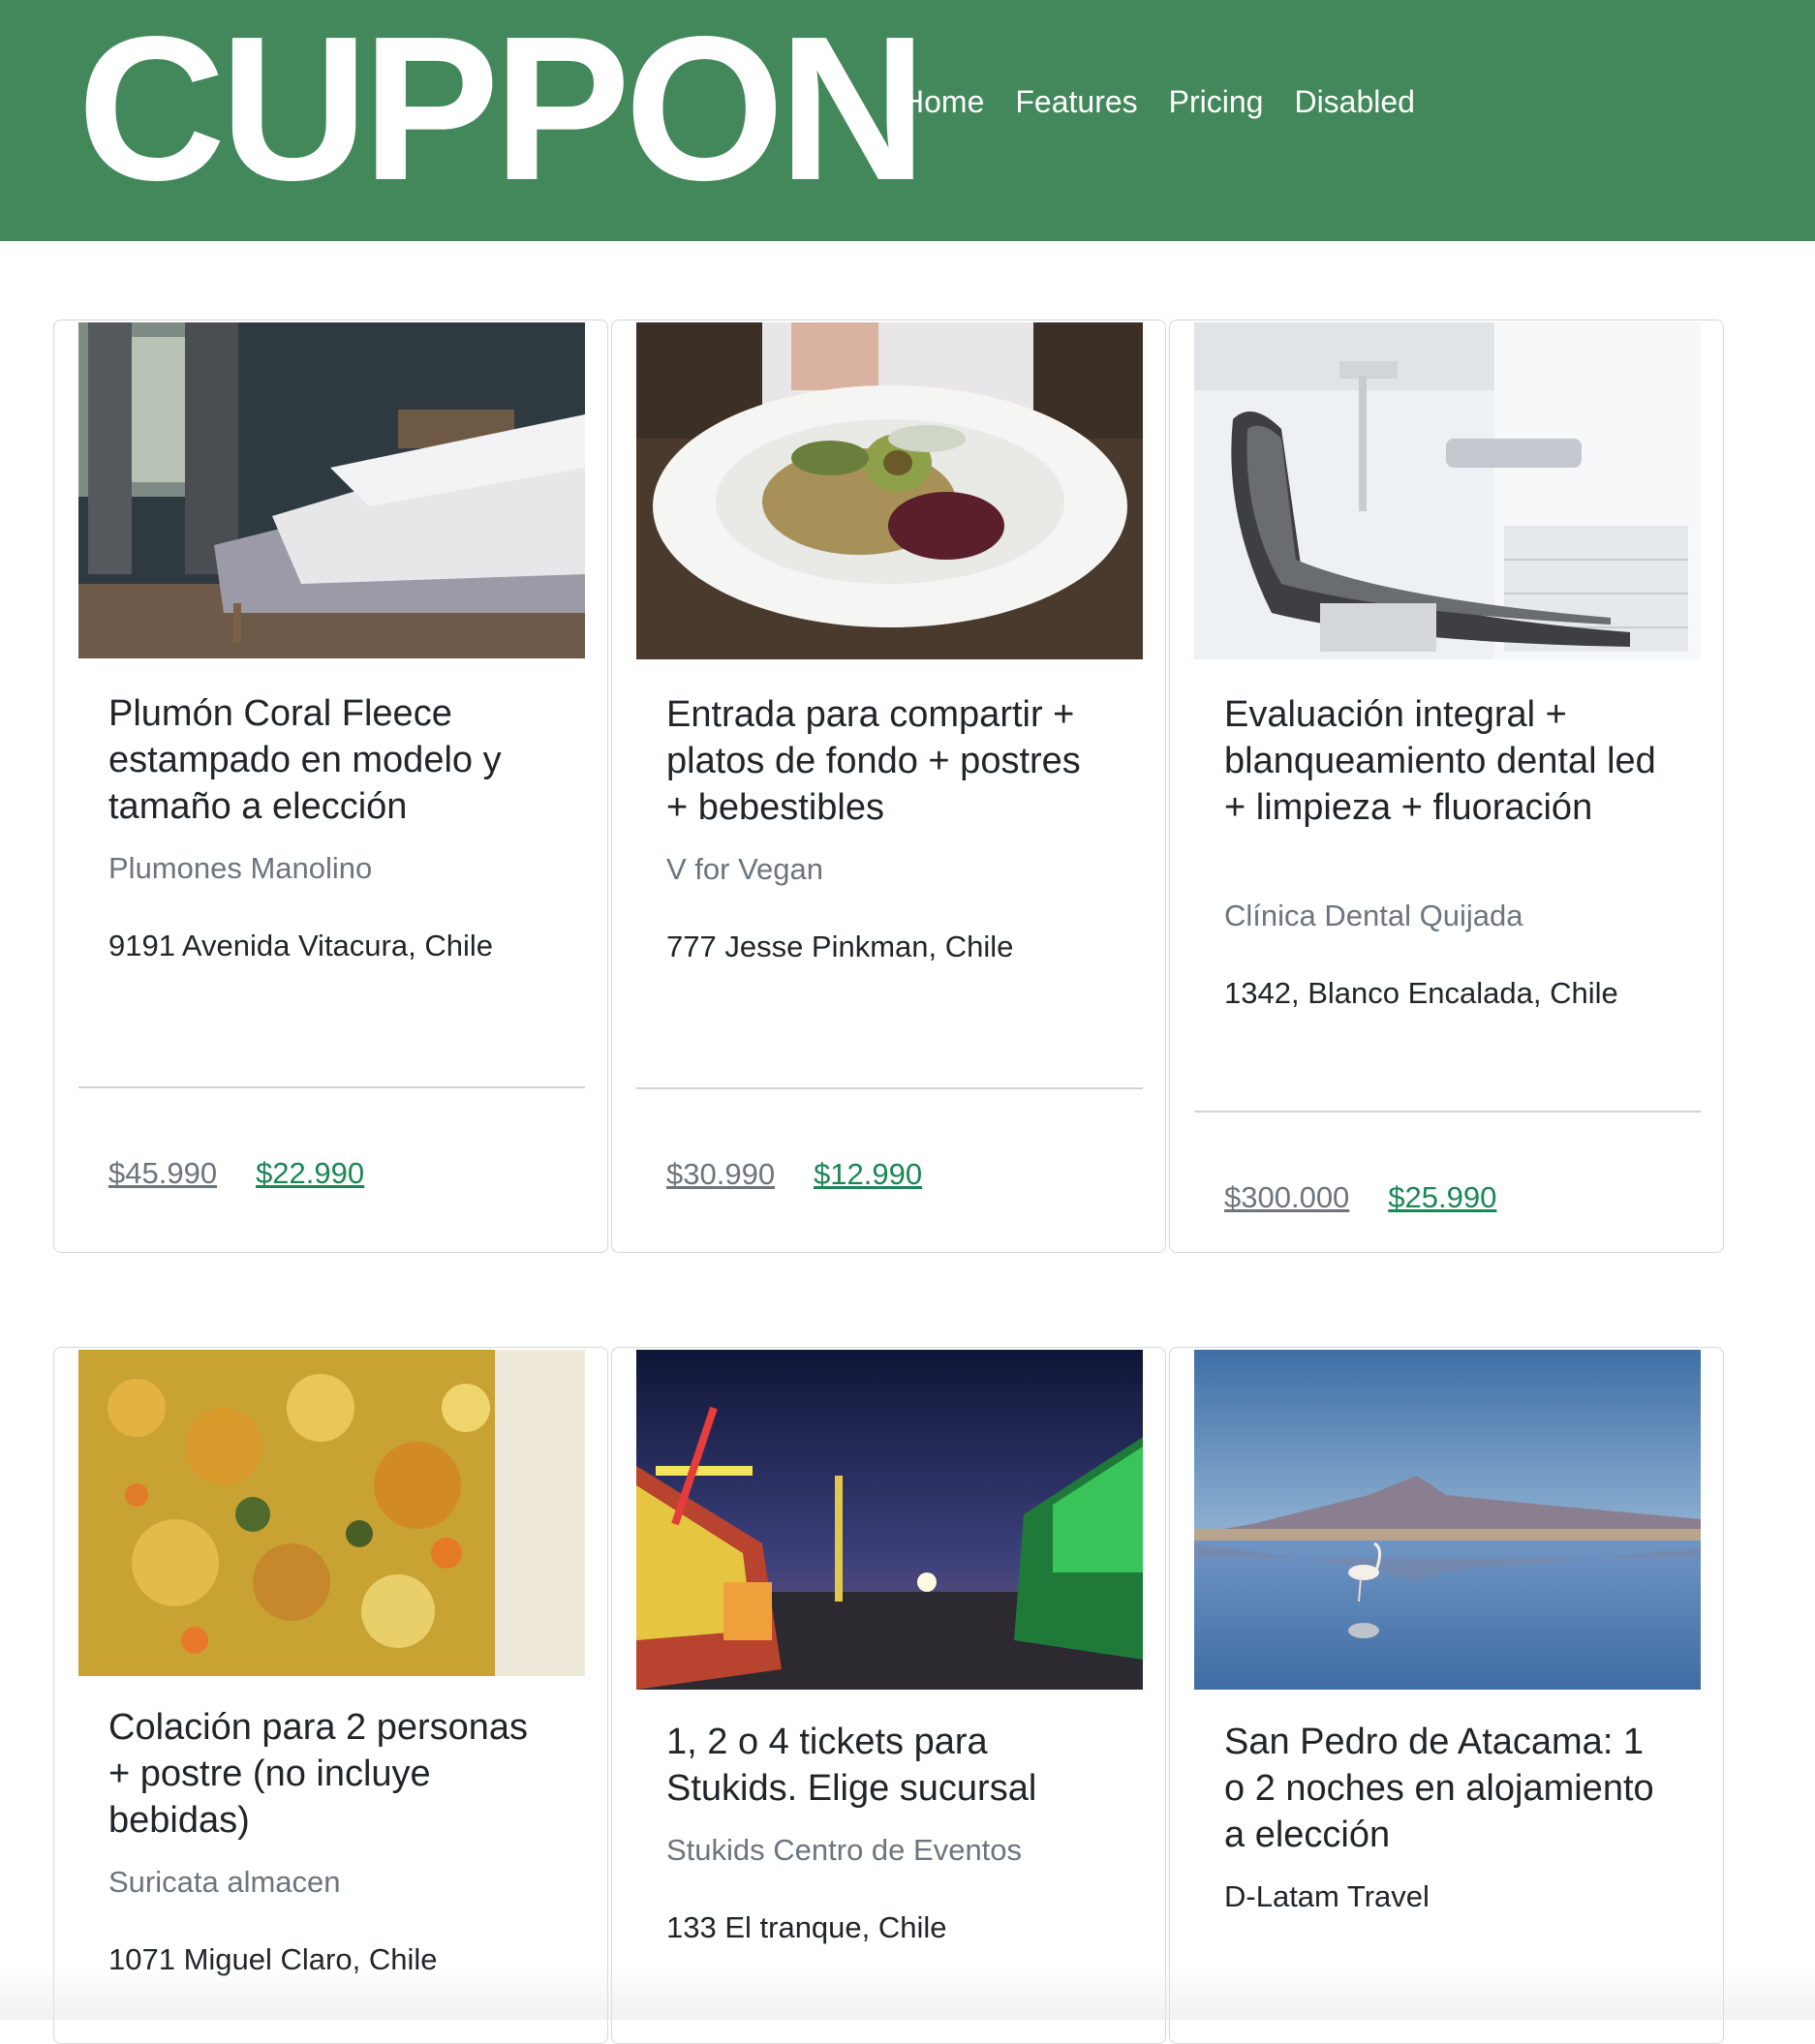 The height and width of the screenshot is (2044, 1815). Describe the element at coordinates (1373, 915) in the screenshot. I see `deal-merchant: Clínica Dental Quijada` at that location.